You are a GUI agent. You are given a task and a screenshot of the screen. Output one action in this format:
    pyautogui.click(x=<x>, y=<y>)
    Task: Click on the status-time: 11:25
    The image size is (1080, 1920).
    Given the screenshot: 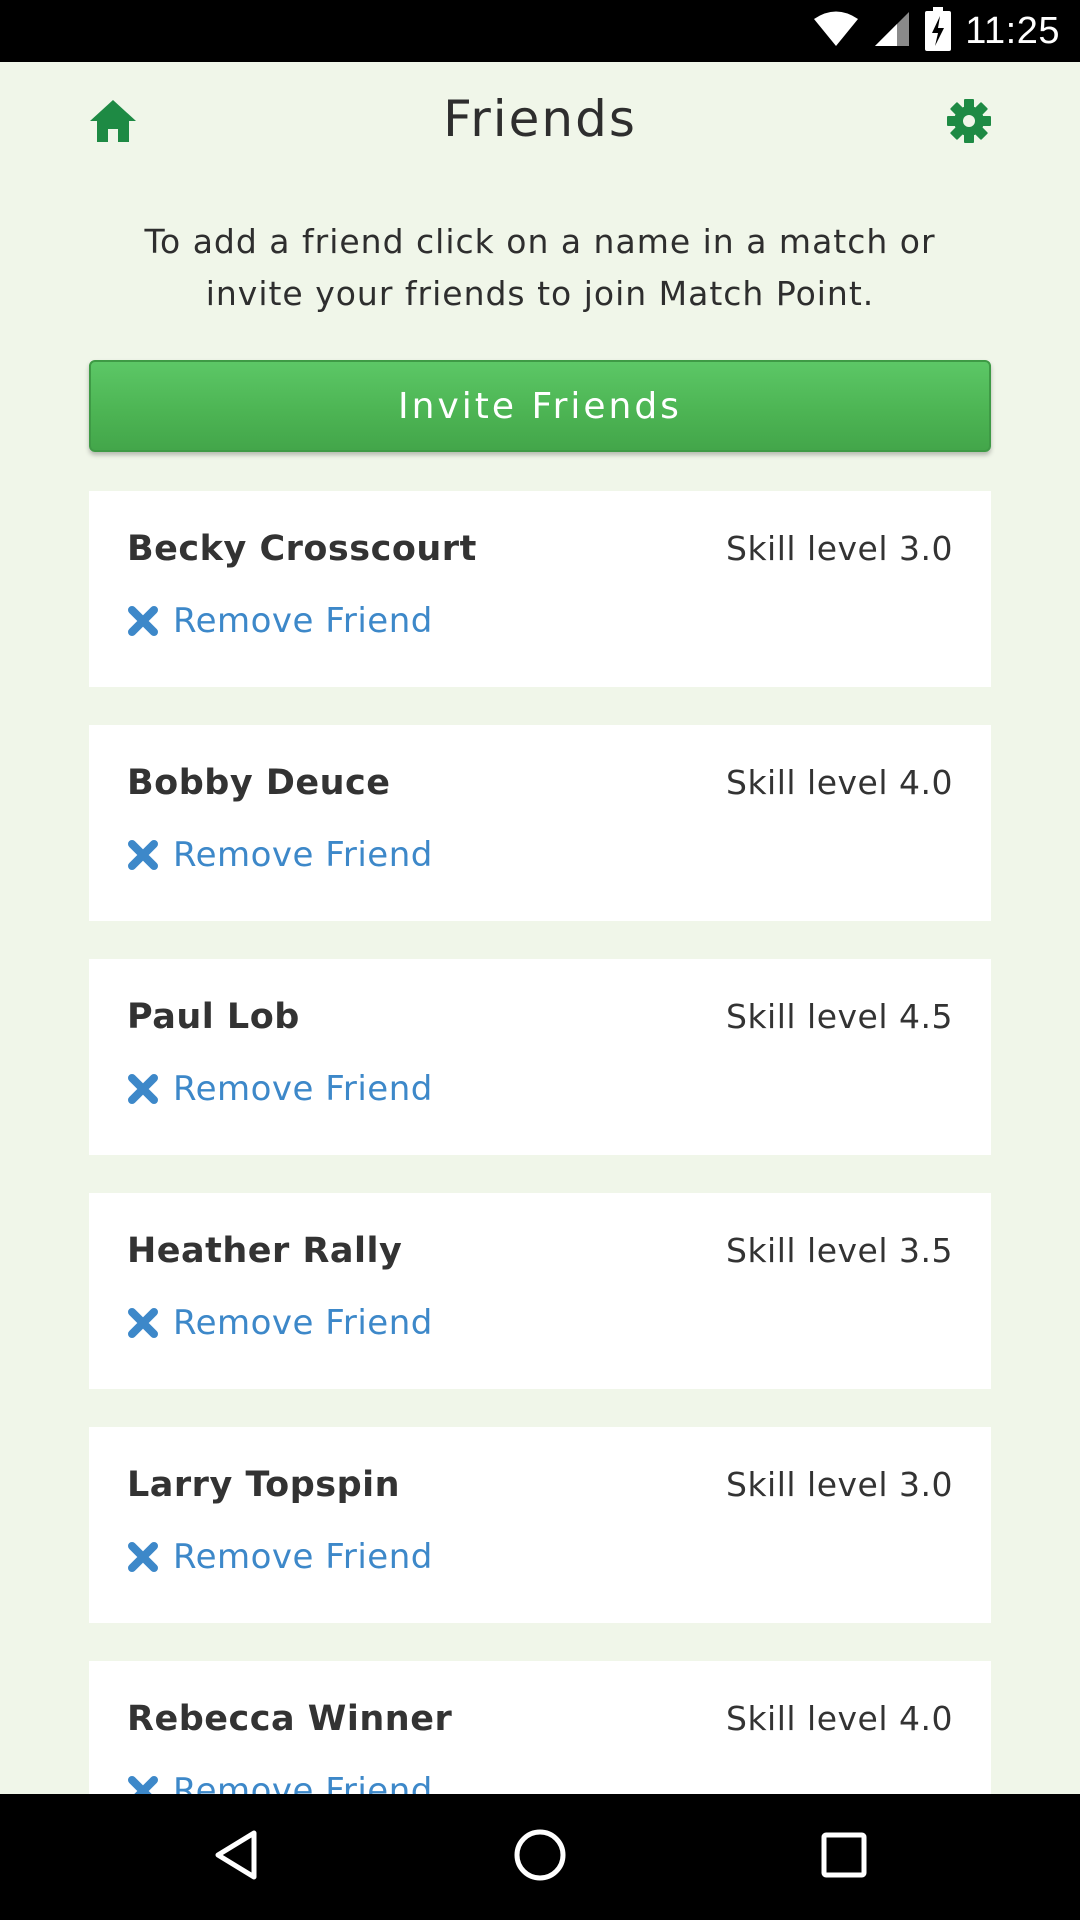 What is the action you would take?
    pyautogui.click(x=1012, y=30)
    